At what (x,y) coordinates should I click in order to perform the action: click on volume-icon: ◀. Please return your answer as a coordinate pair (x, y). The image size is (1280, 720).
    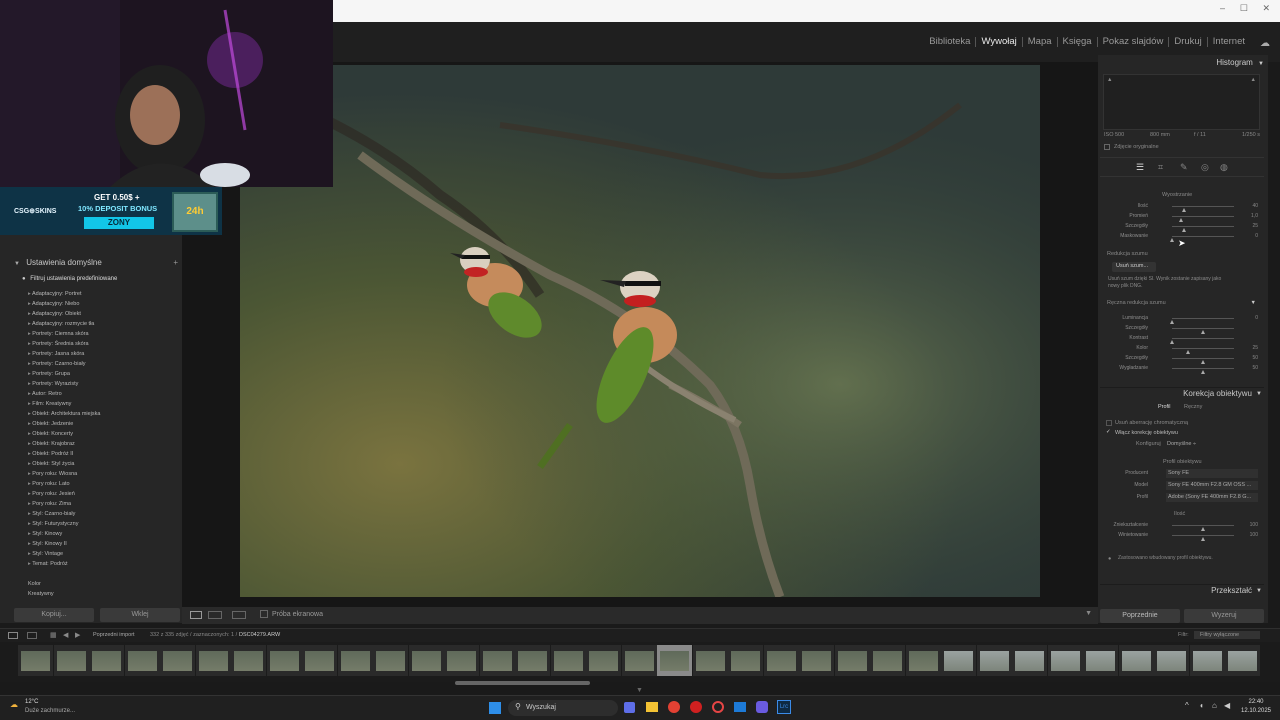
    Looking at the image, I should click on (1227, 705).